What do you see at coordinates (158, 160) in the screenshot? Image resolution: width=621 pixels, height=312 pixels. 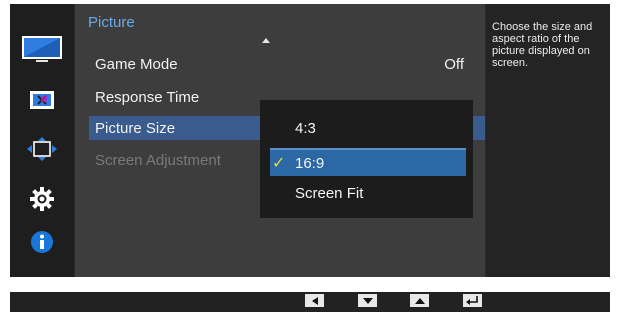 I see `menu-item-label: Screen Adjustment` at bounding box center [158, 160].